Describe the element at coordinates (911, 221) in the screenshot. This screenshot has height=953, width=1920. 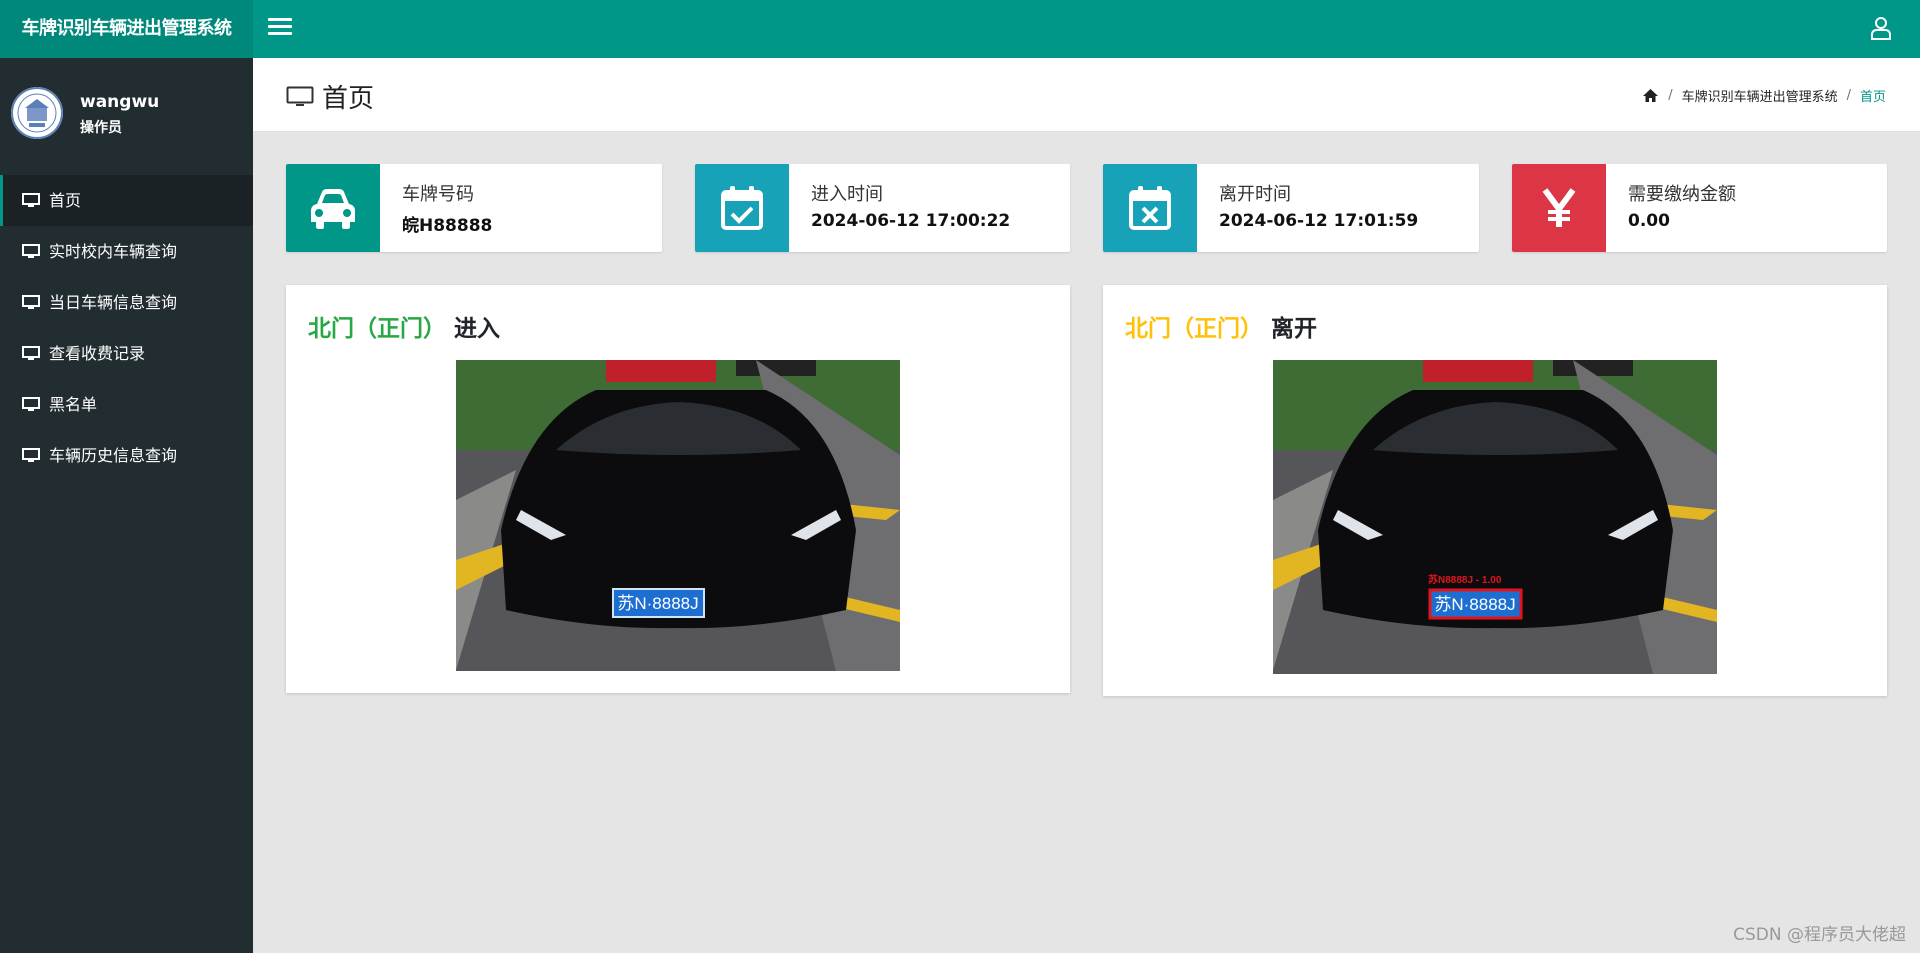
I see `entry-time-value: 2024-06-12 17:00:22` at that location.